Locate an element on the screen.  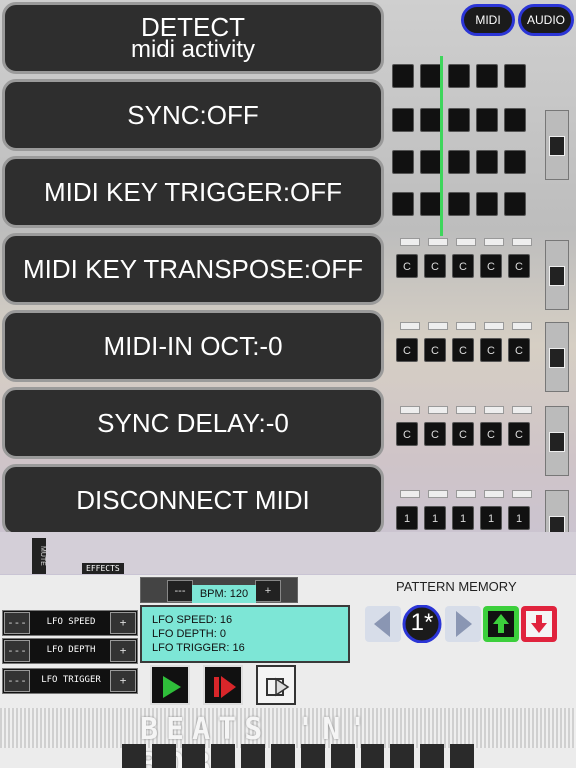
midi-in-oct-button: MIDI-IN OCT:-0 is located at coordinates (193, 346).